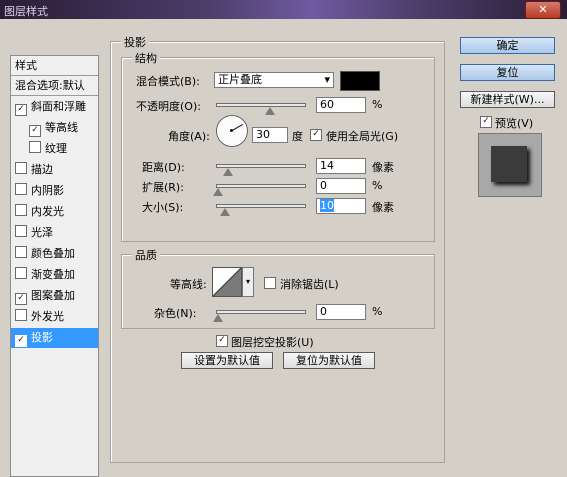 The image size is (567, 477). I want to click on spread-unit: %, so click(377, 185).